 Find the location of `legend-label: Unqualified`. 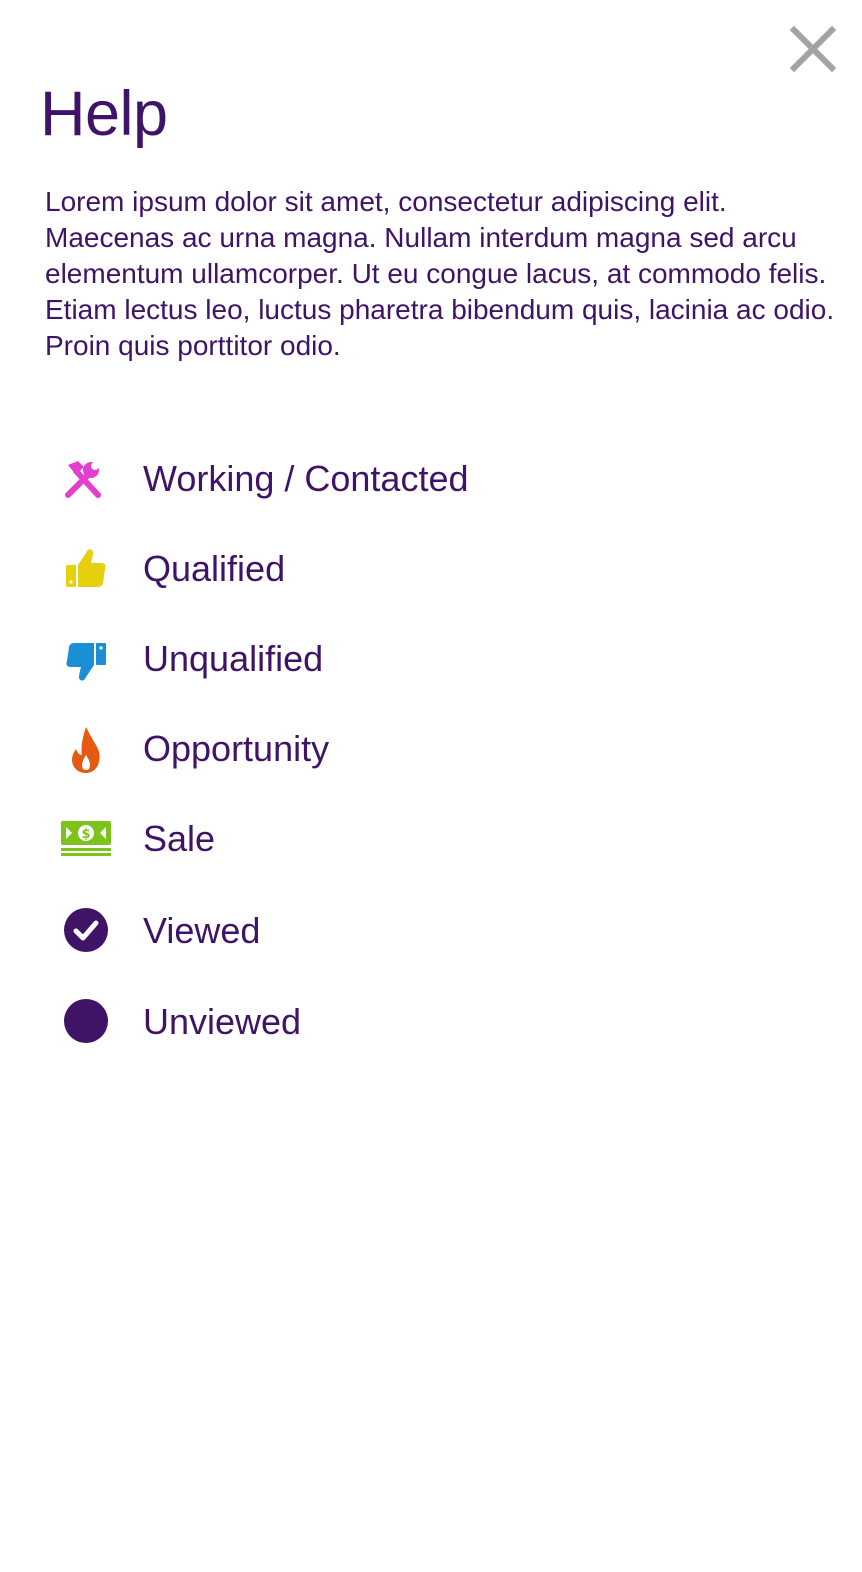

legend-label: Unqualified is located at coordinates (233, 658).